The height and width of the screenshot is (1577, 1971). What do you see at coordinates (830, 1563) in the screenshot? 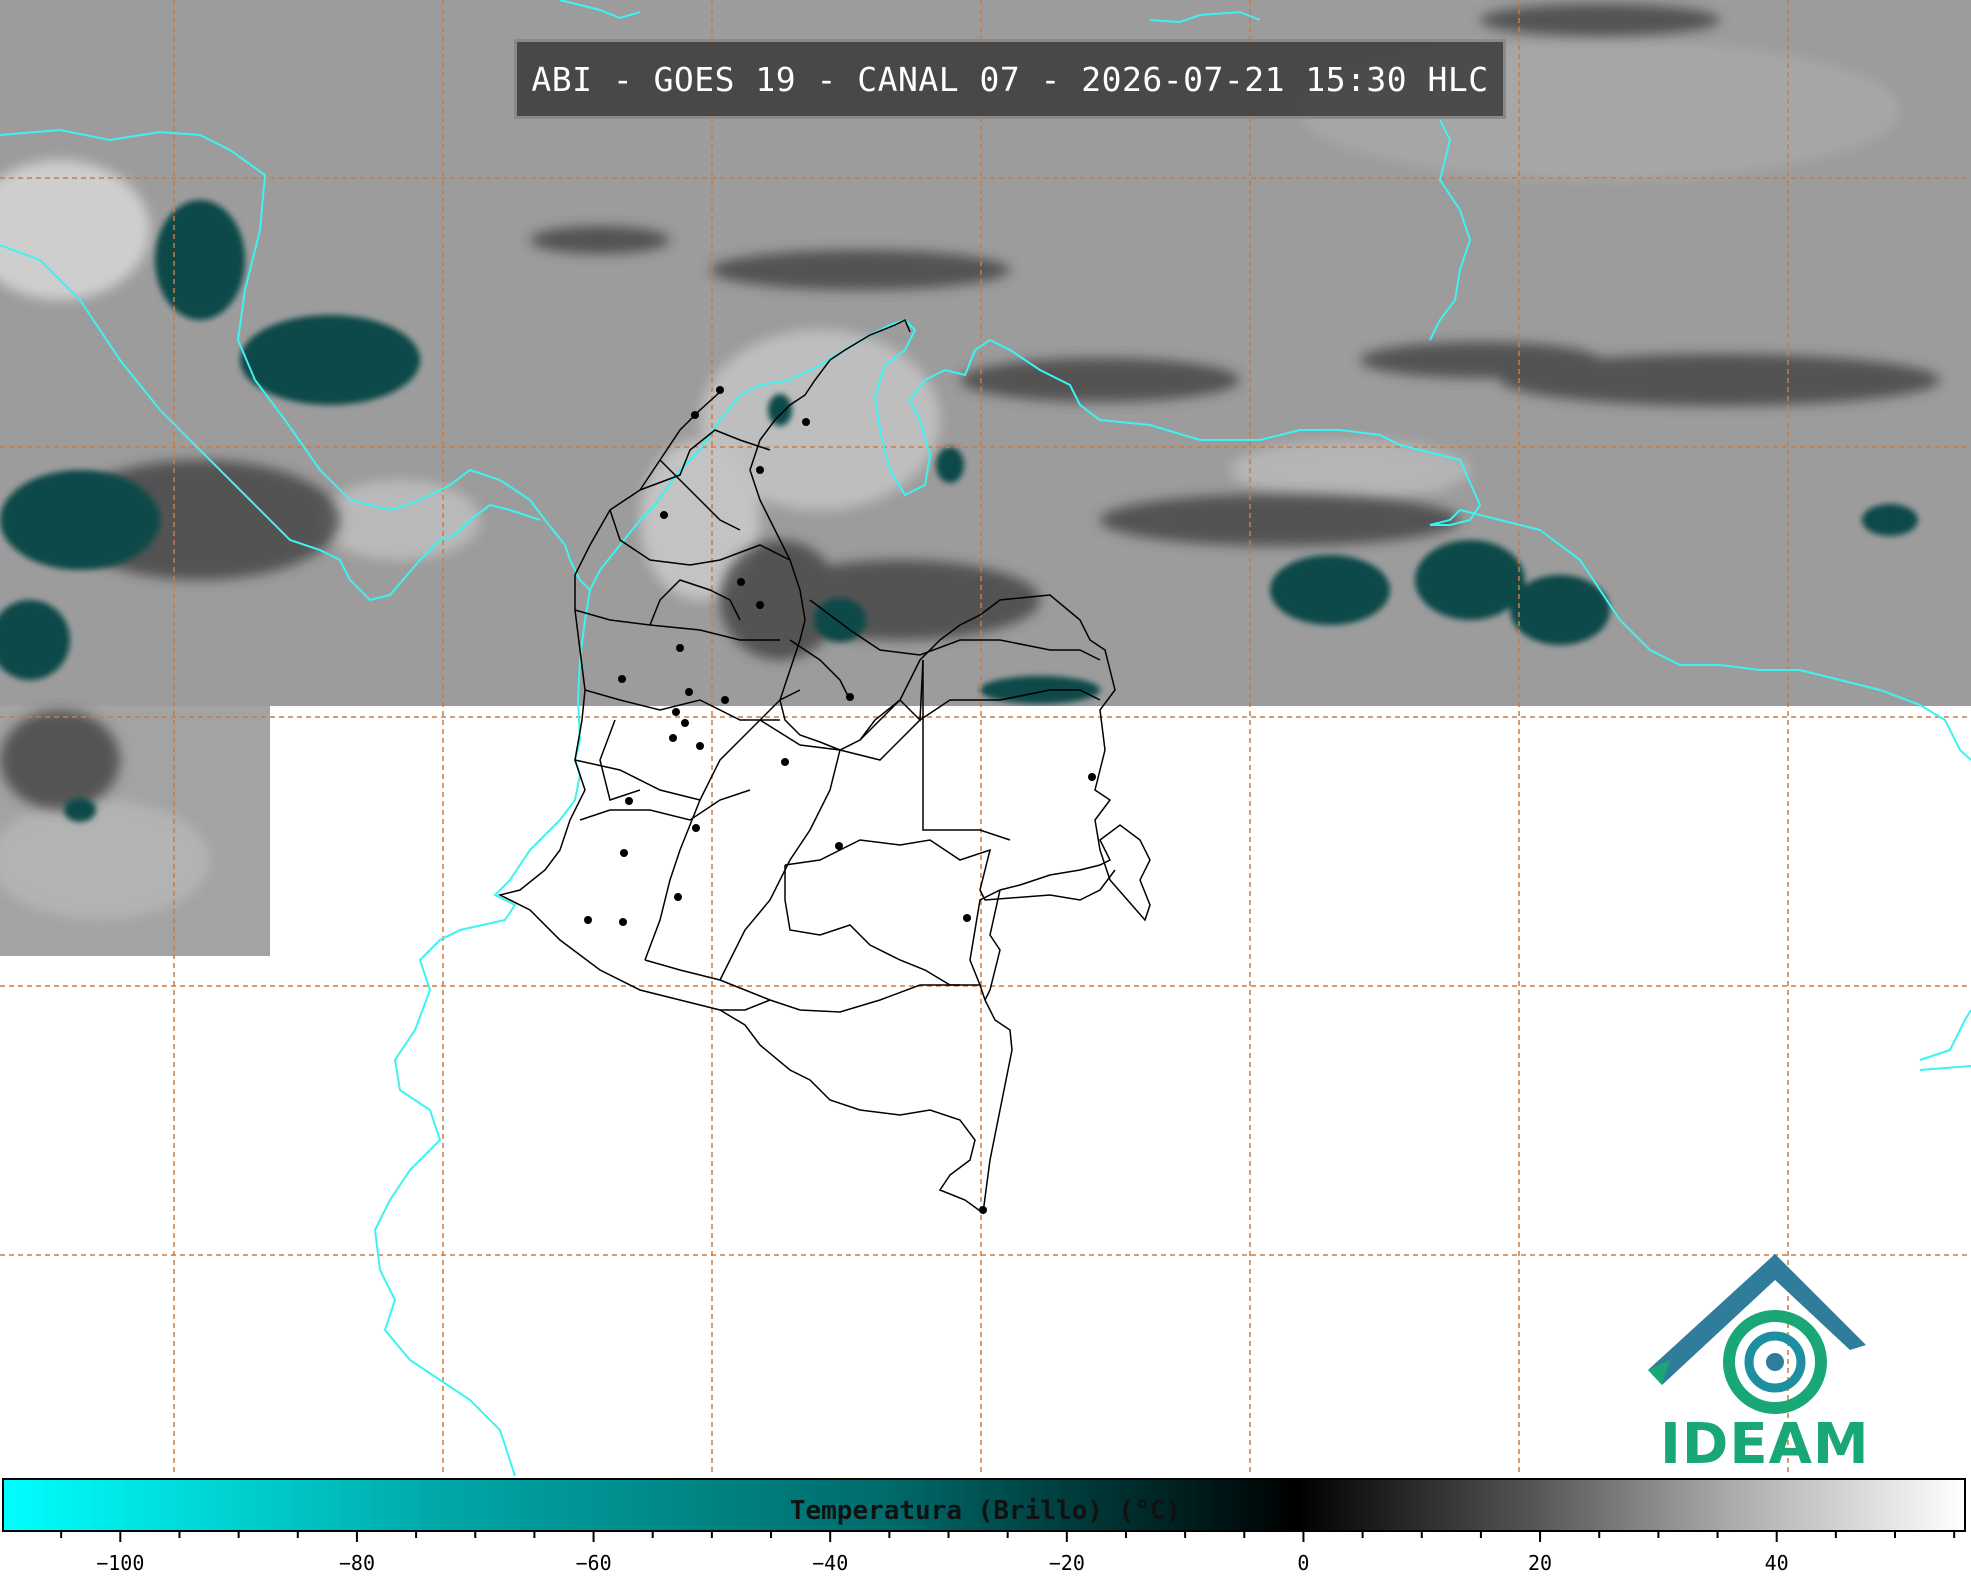
I see `colorbar-tick-label: −40` at bounding box center [830, 1563].